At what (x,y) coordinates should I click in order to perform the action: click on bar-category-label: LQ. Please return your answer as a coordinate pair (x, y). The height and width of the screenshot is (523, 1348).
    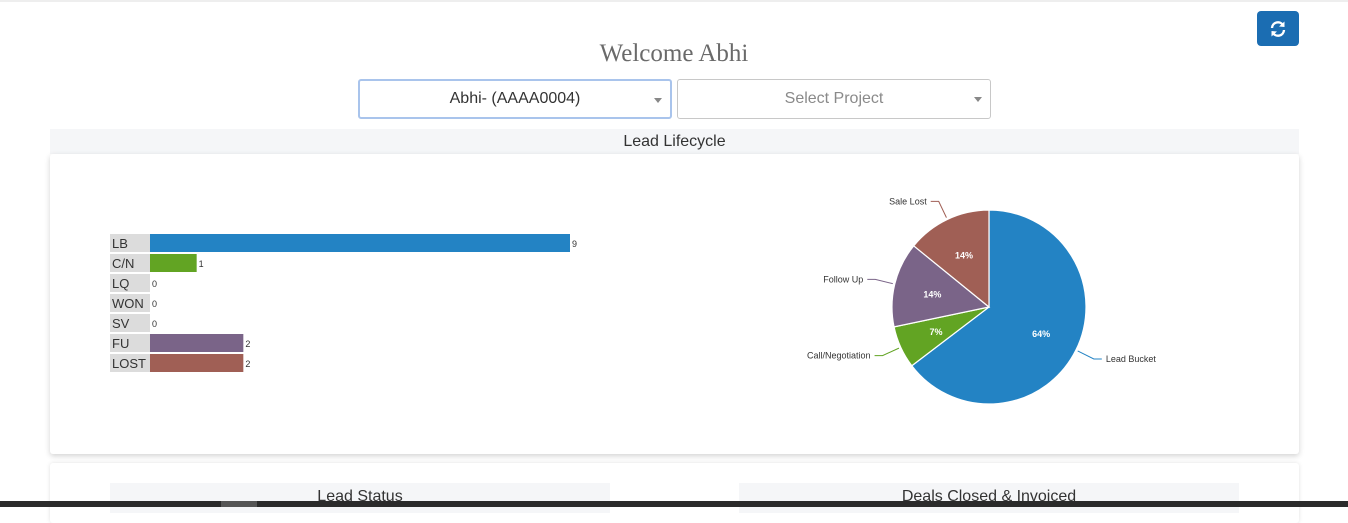
    Looking at the image, I should click on (120, 283).